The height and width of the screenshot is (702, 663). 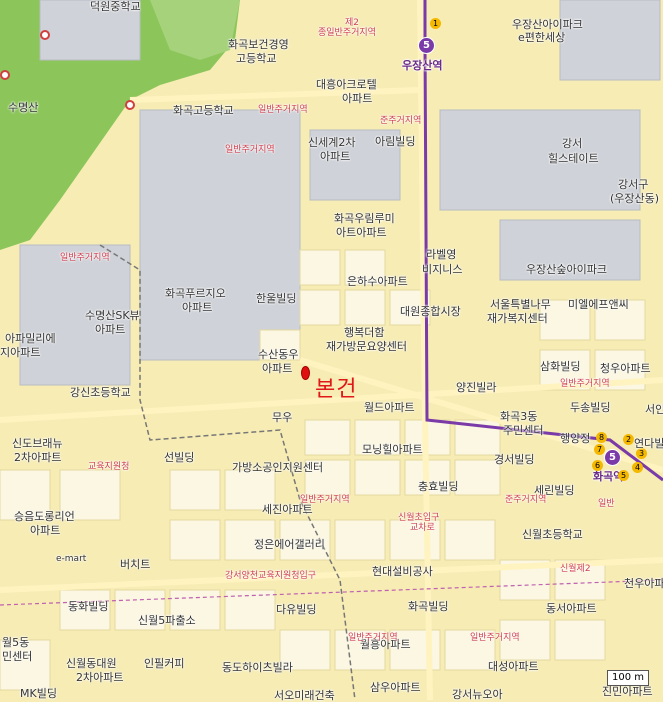 I want to click on place-label: 대흥아크로텔, so click(x=346, y=84).